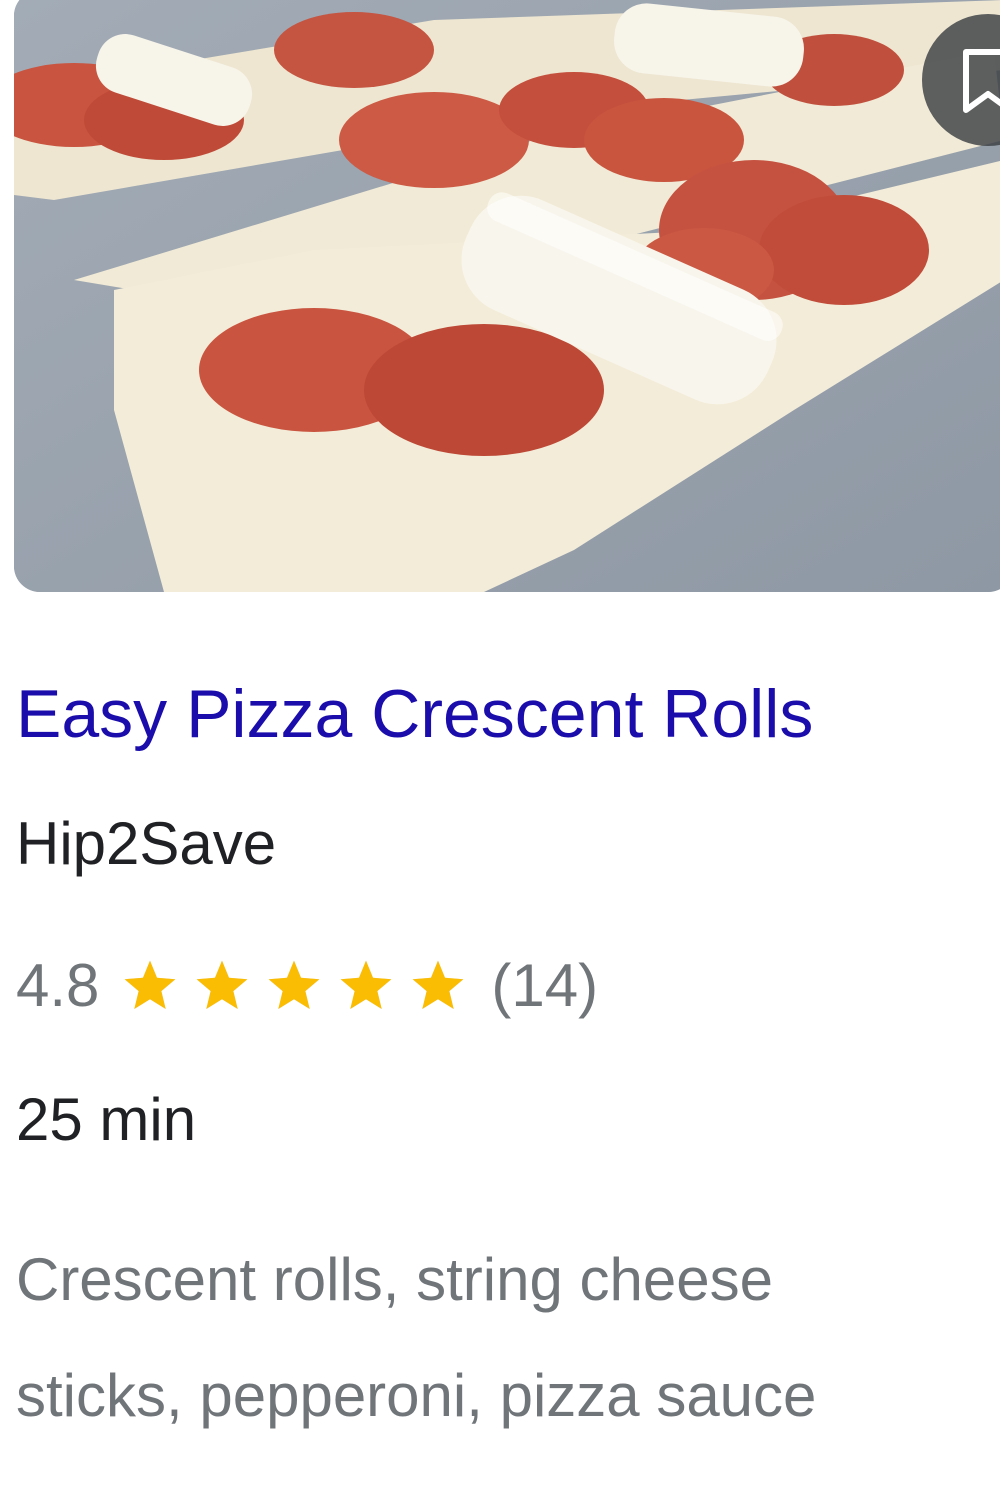 The width and height of the screenshot is (1000, 1500). What do you see at coordinates (146, 843) in the screenshot?
I see `recipe-source: Hip2Save` at bounding box center [146, 843].